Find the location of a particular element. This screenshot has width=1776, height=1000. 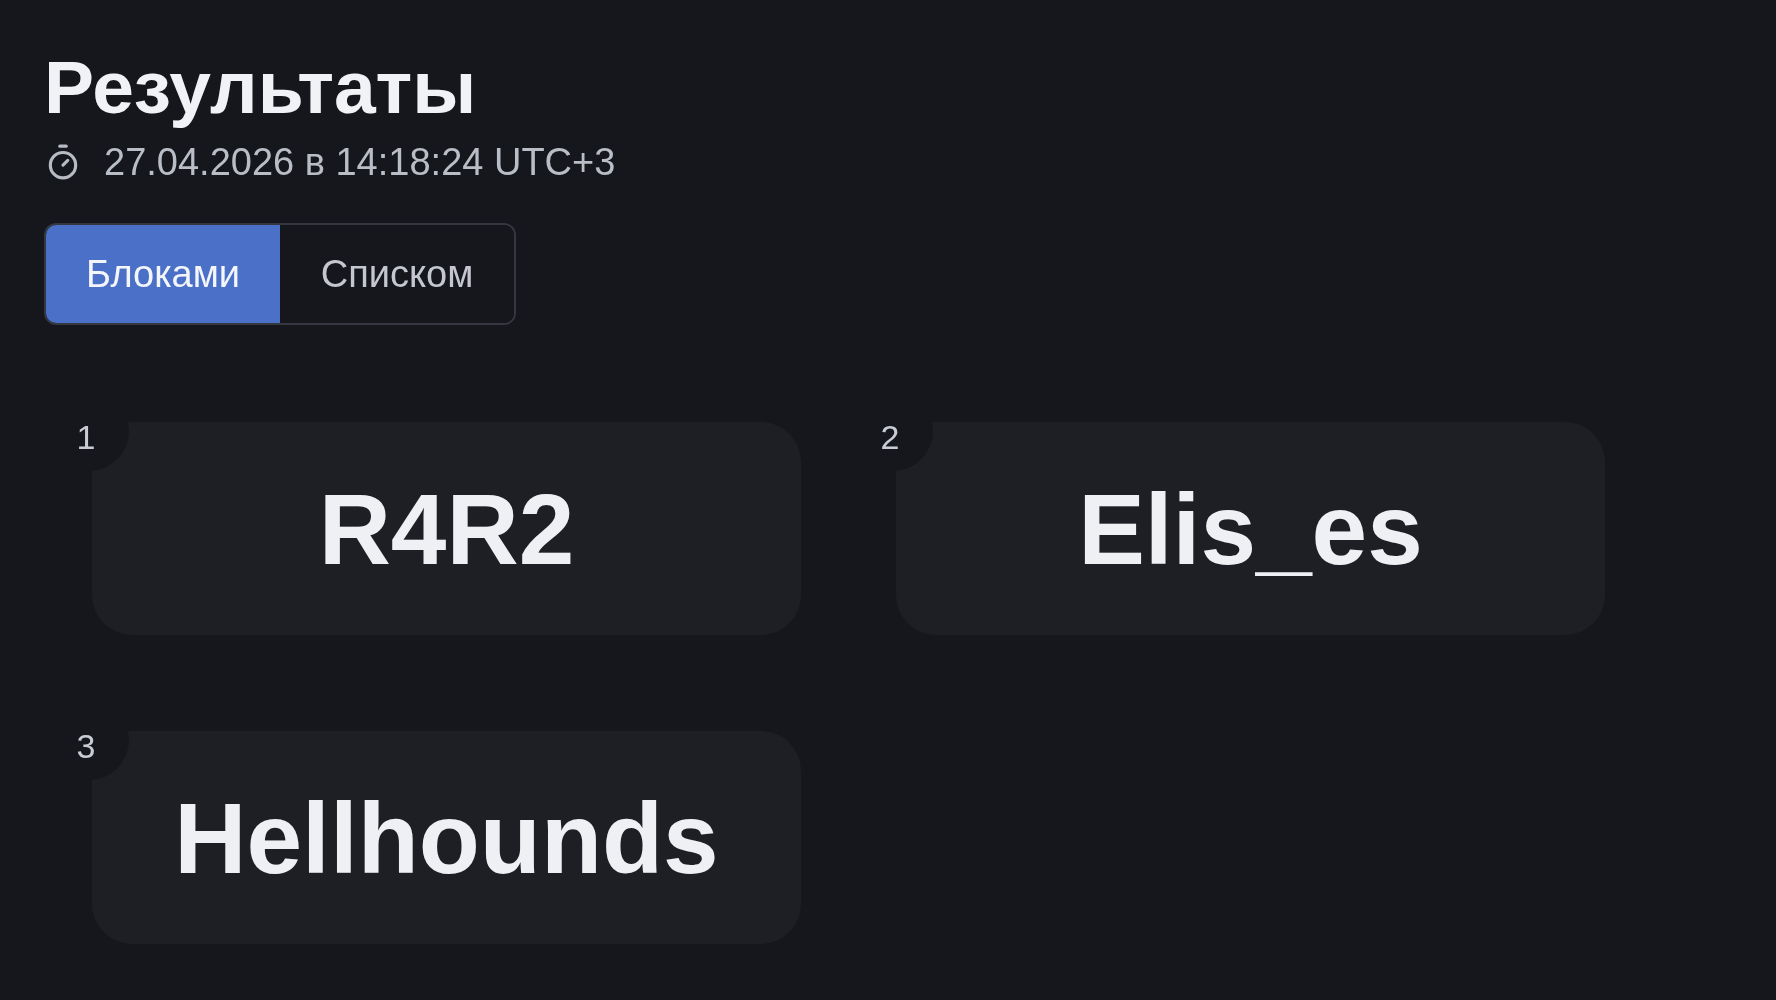

view-tab: Блоками is located at coordinates (163, 274).